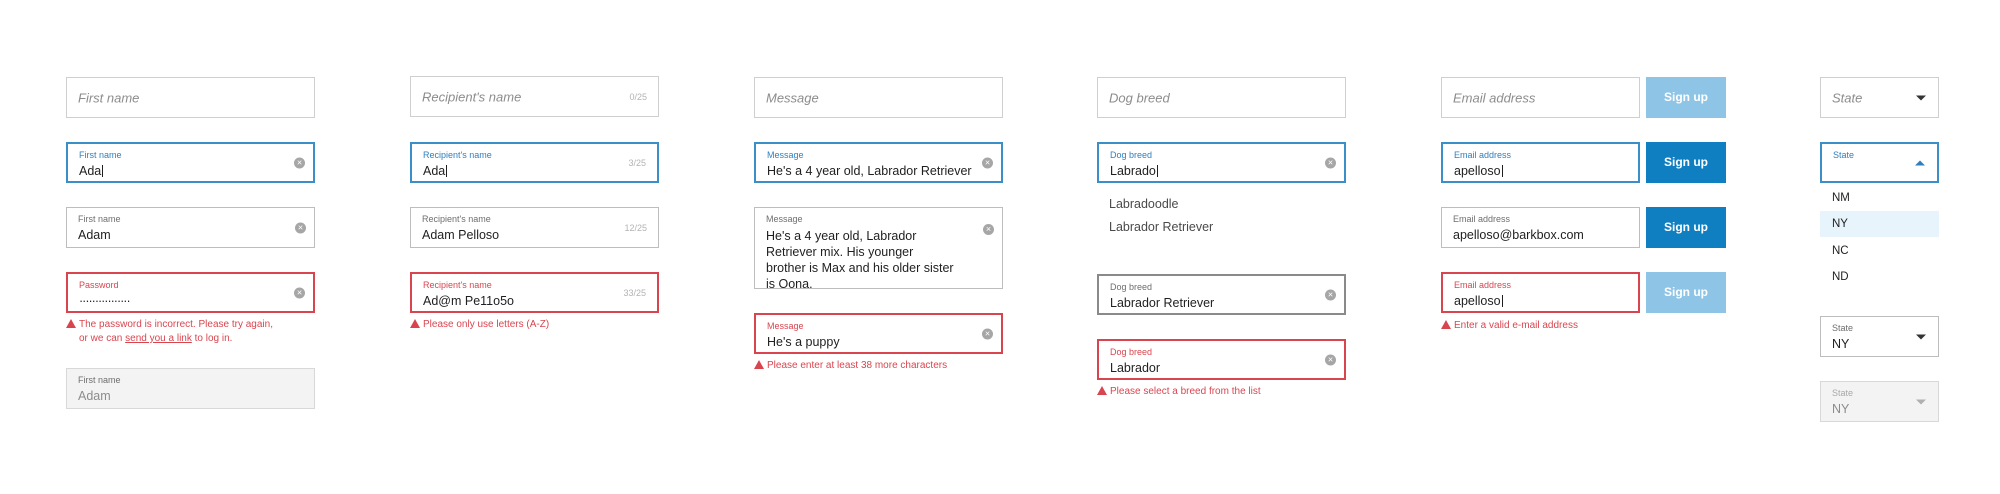  What do you see at coordinates (638, 96) in the screenshot?
I see `char-counter: 0/25` at bounding box center [638, 96].